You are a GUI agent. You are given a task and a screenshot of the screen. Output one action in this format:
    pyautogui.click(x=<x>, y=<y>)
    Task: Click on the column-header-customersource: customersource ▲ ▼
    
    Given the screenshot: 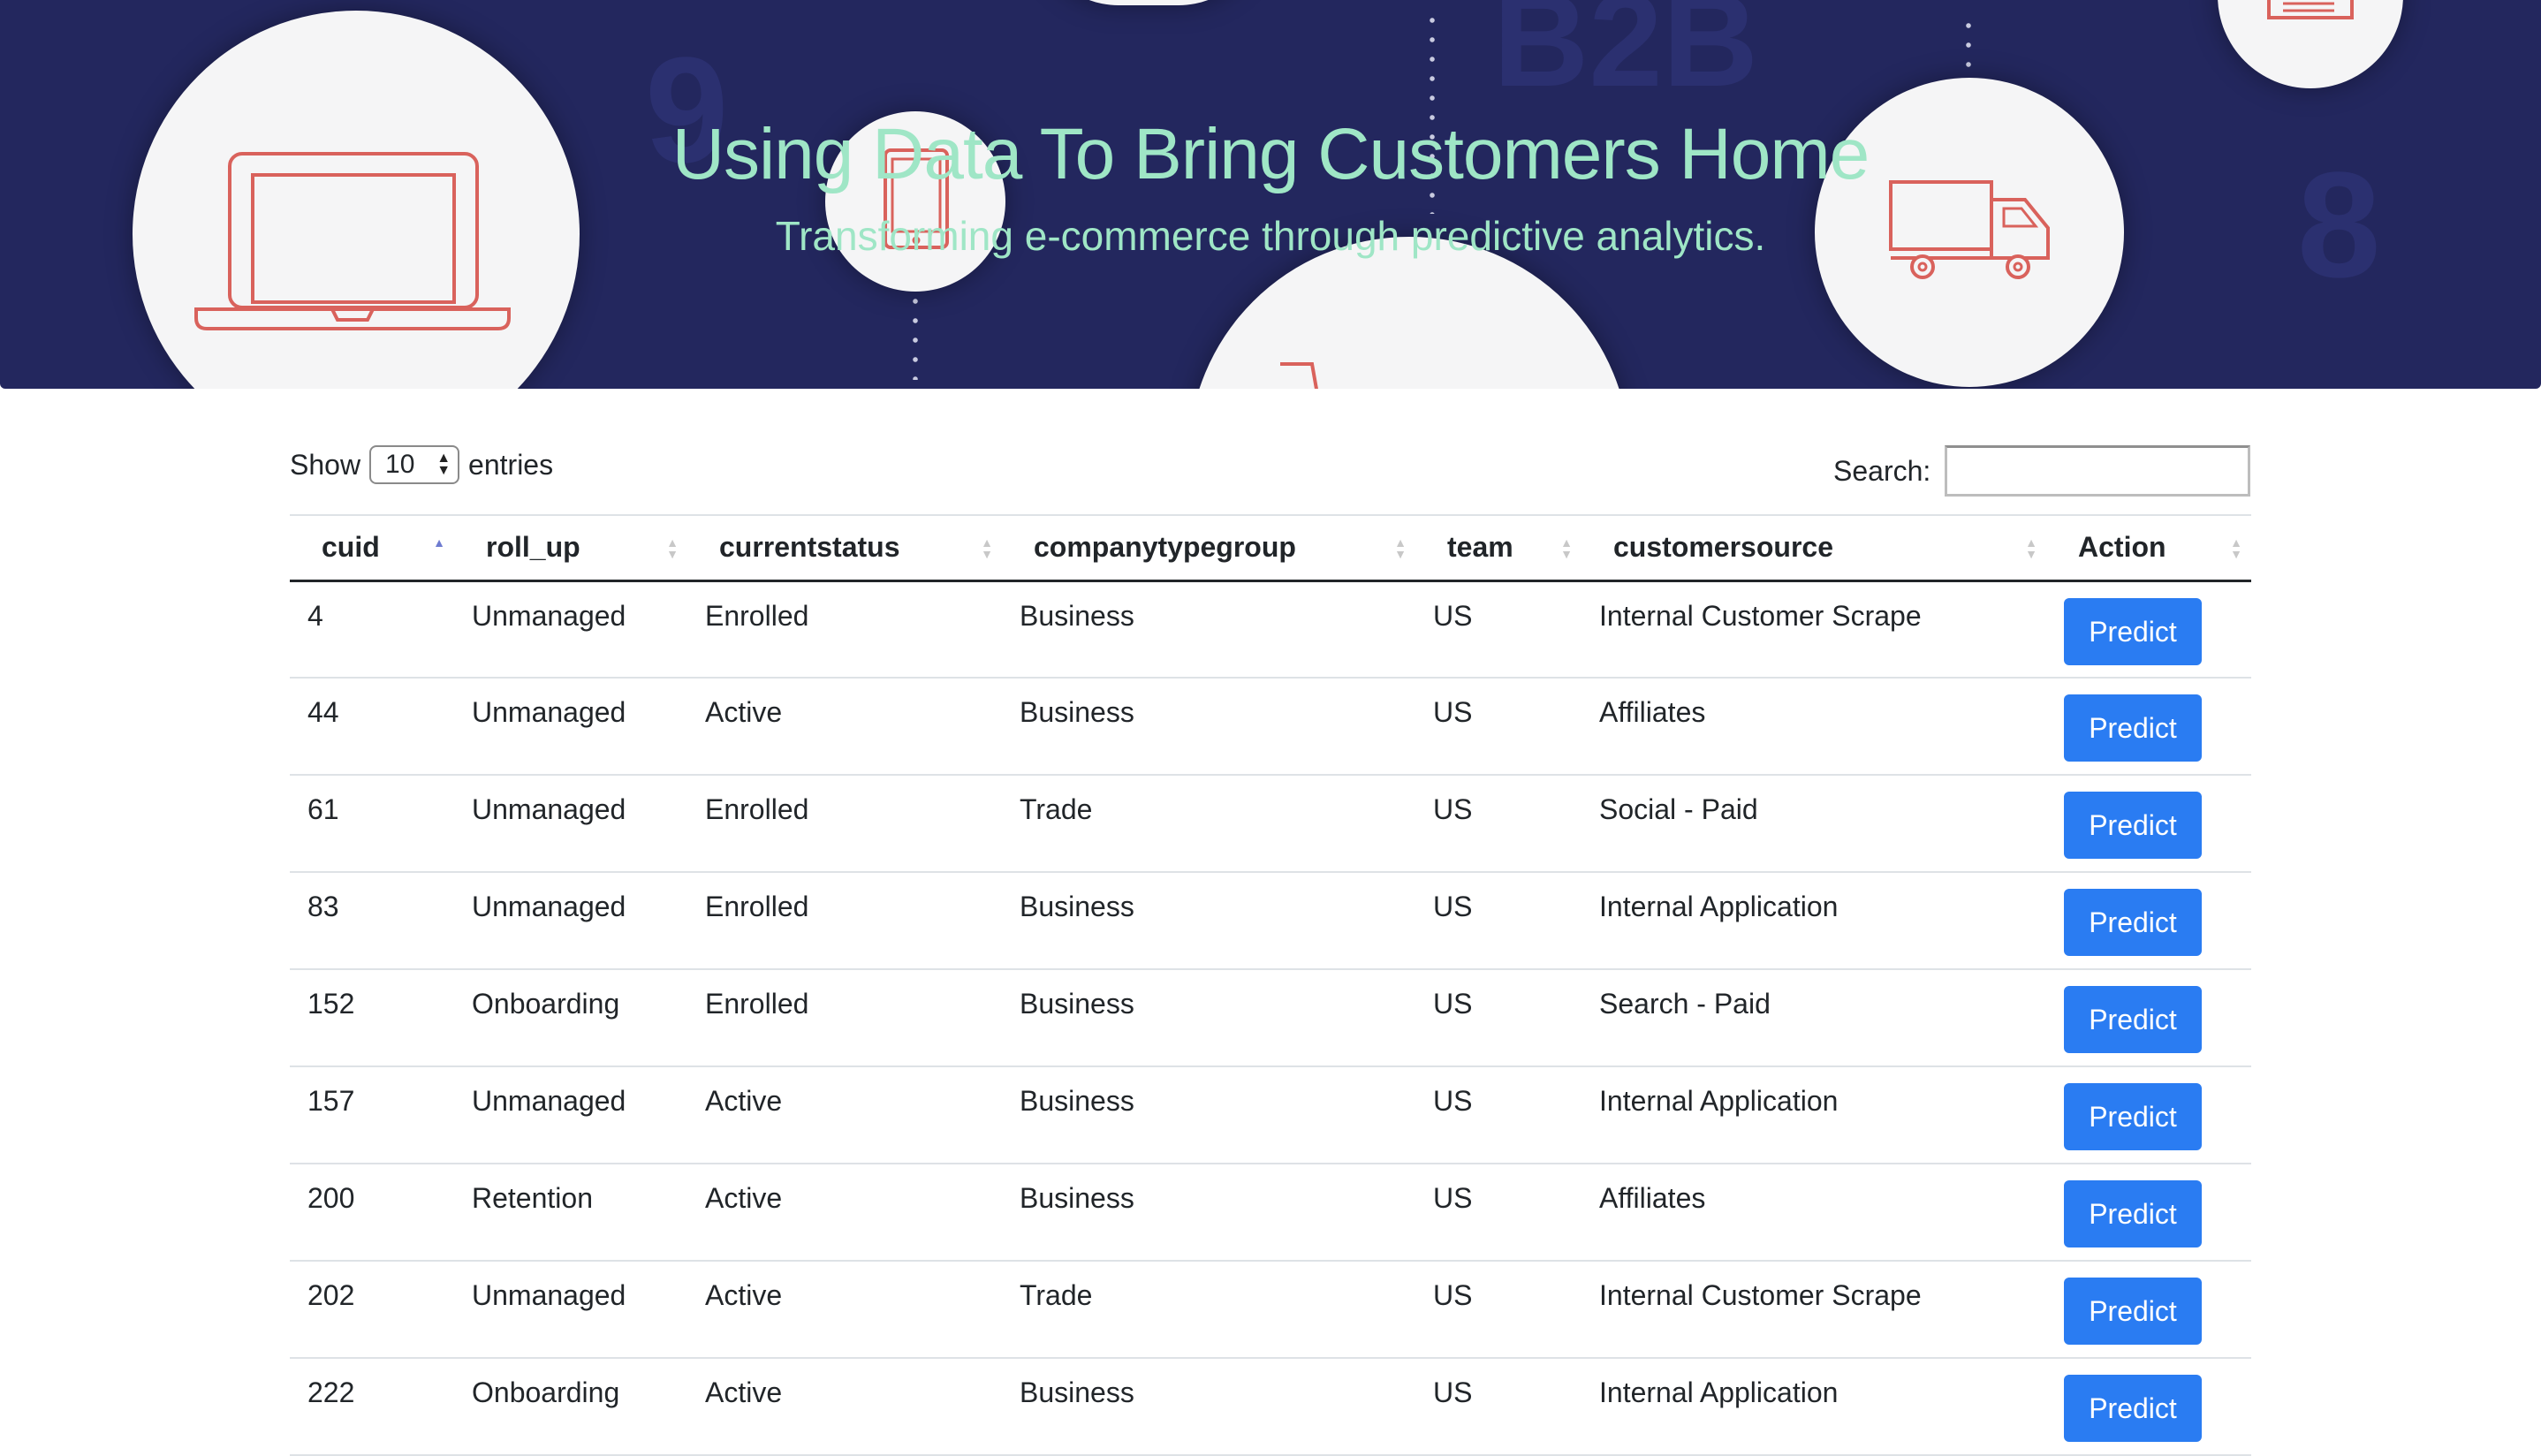 What is the action you would take?
    pyautogui.click(x=1814, y=548)
    